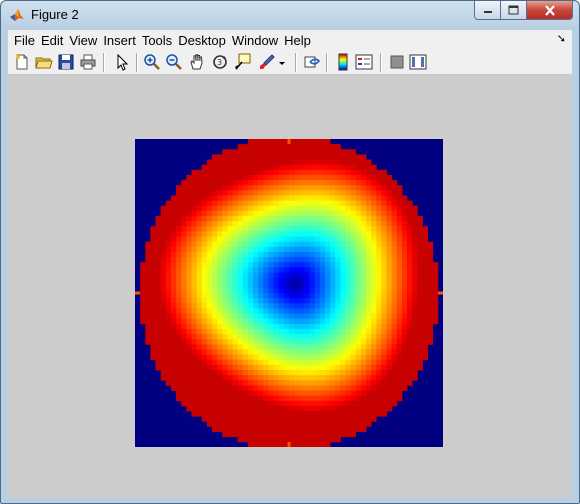  What do you see at coordinates (157, 40) in the screenshot?
I see `menu-tools: Tools` at bounding box center [157, 40].